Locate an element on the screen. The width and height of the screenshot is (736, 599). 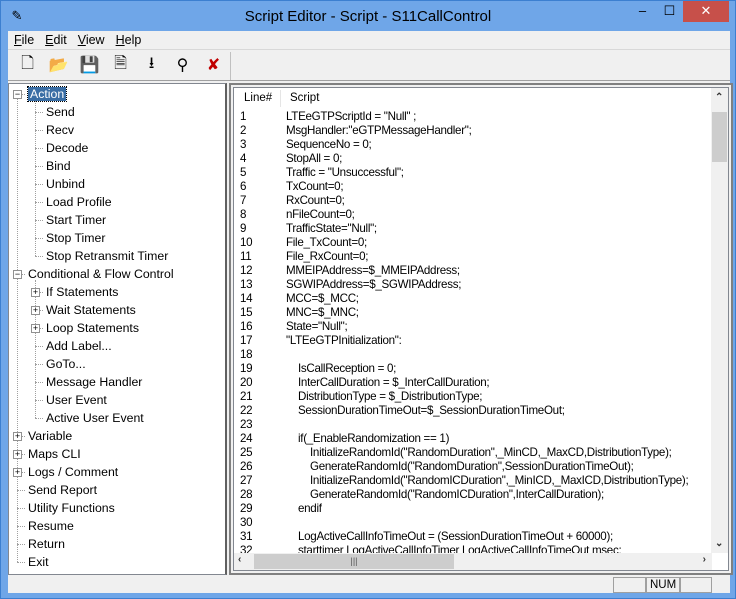
menu-help: Help is located at coordinates (130, 39).